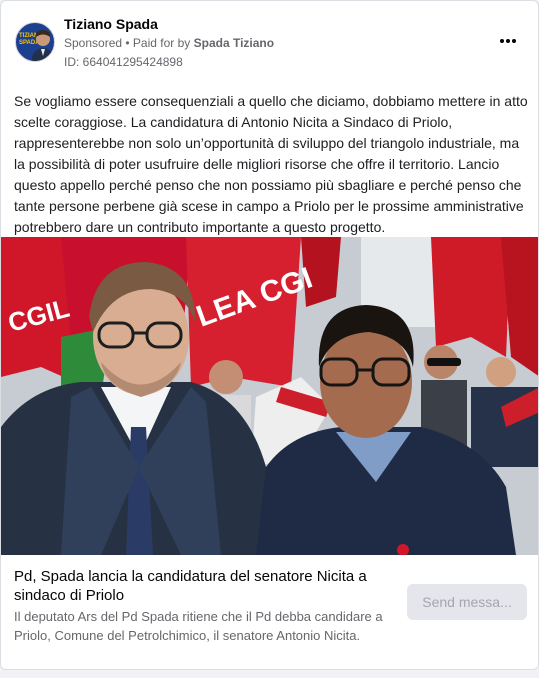 This screenshot has width=539, height=678. I want to click on paid-prefix: • Paid for by, so click(158, 43).